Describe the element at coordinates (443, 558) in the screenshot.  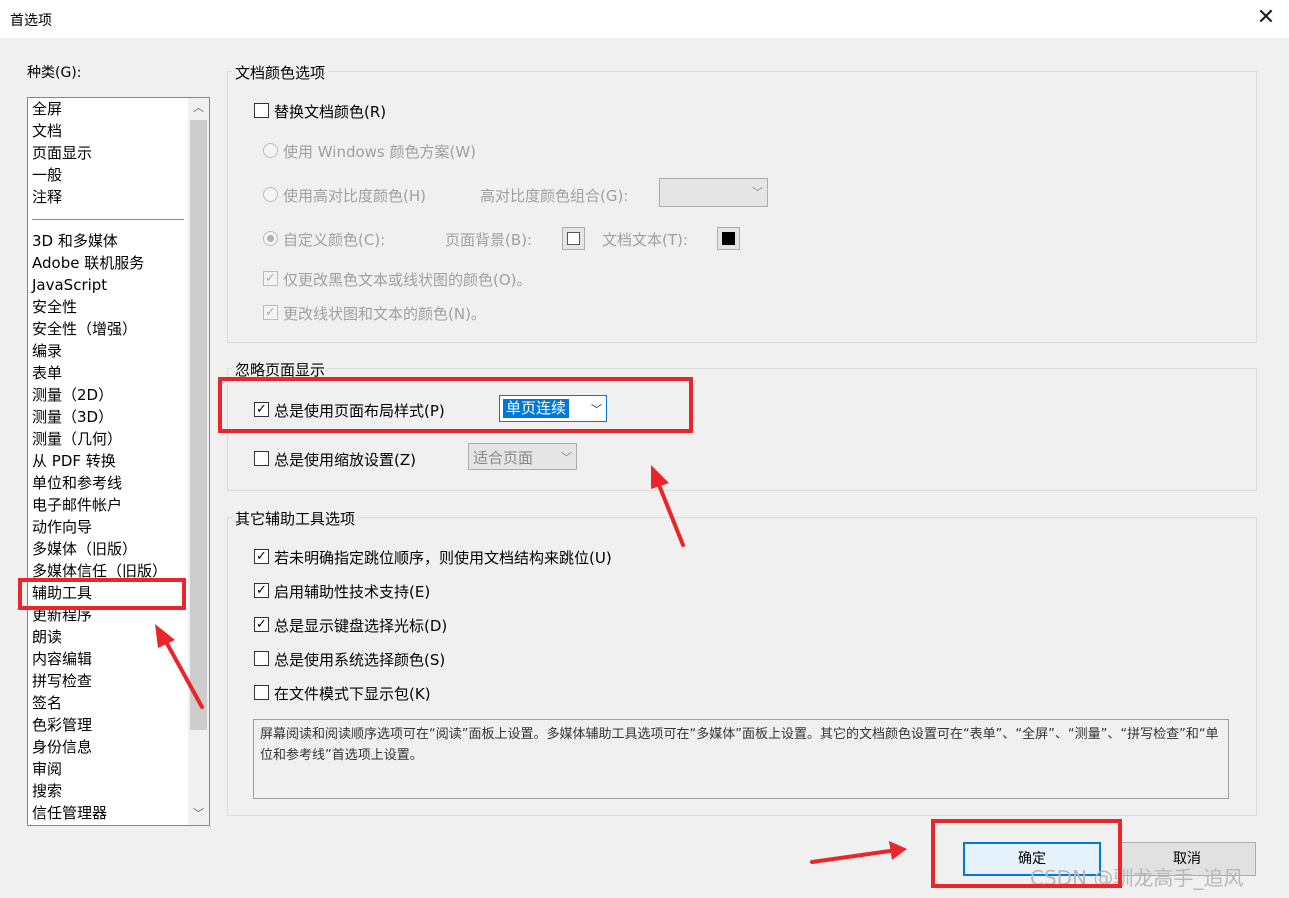
I see `tab-order-label: 若未明确指定跳位顺序，则使用文档结构来跳位(U)` at that location.